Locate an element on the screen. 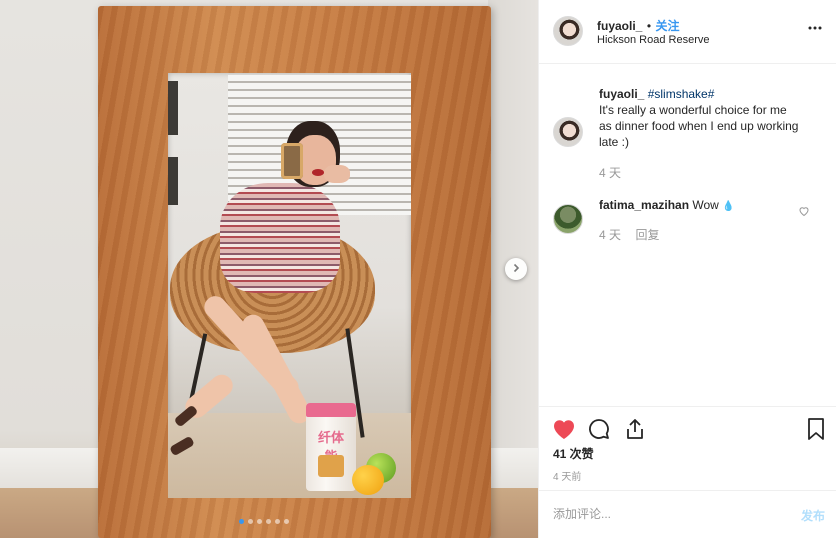  hashtag-link: #slimshake# is located at coordinates (681, 94).